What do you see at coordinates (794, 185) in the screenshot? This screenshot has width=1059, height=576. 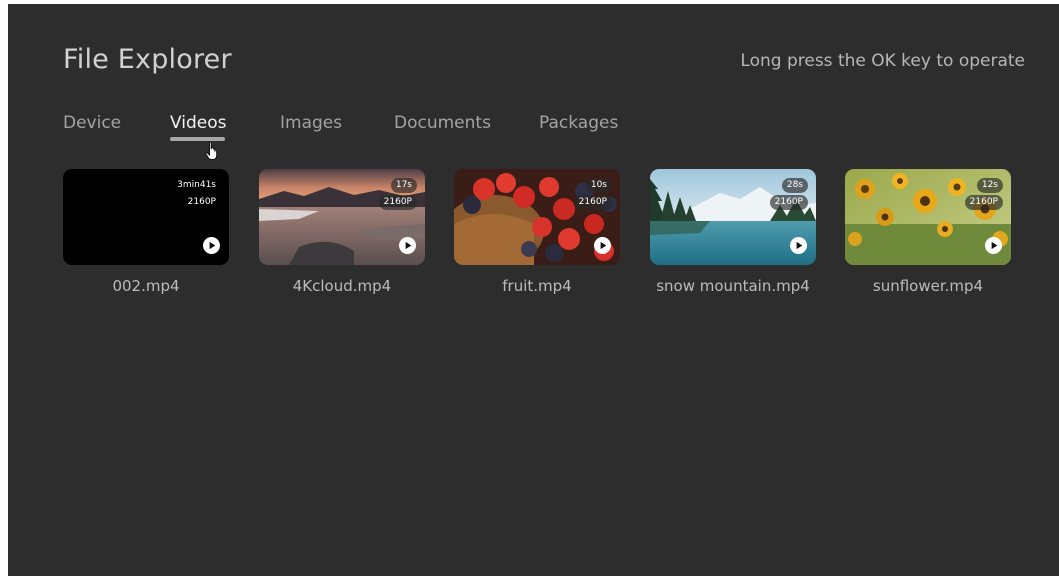 I see `duration-badge: 28s` at bounding box center [794, 185].